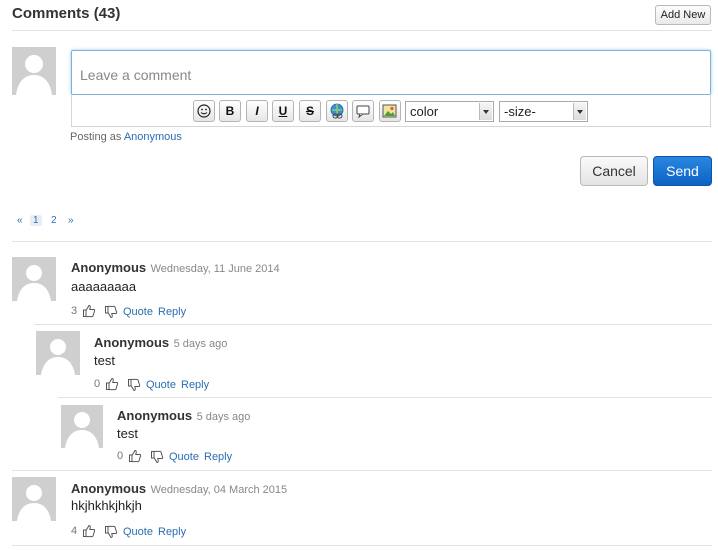  Describe the element at coordinates (362, 30) in the screenshot. I see `header-divider` at that location.